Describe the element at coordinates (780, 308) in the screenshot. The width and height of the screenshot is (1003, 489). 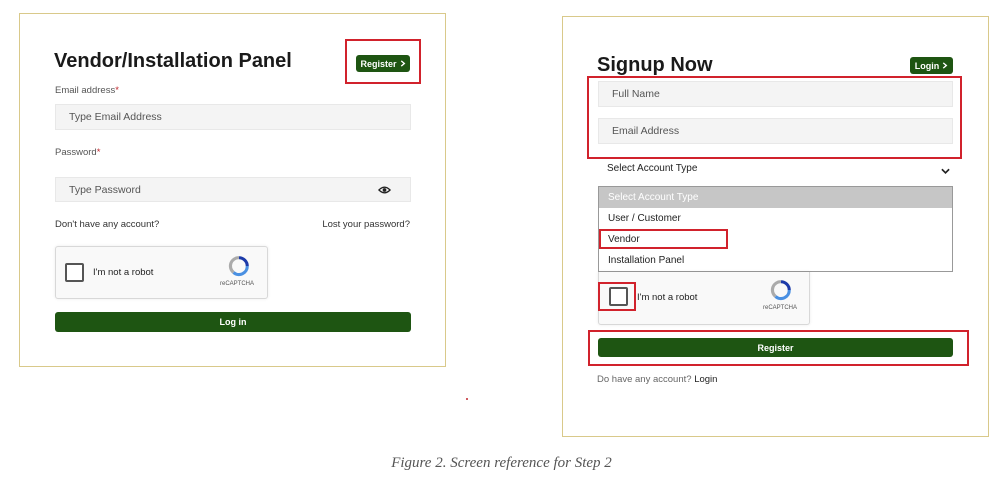
I see `signup-recaptcha-brand: reCAPTCHA` at that location.